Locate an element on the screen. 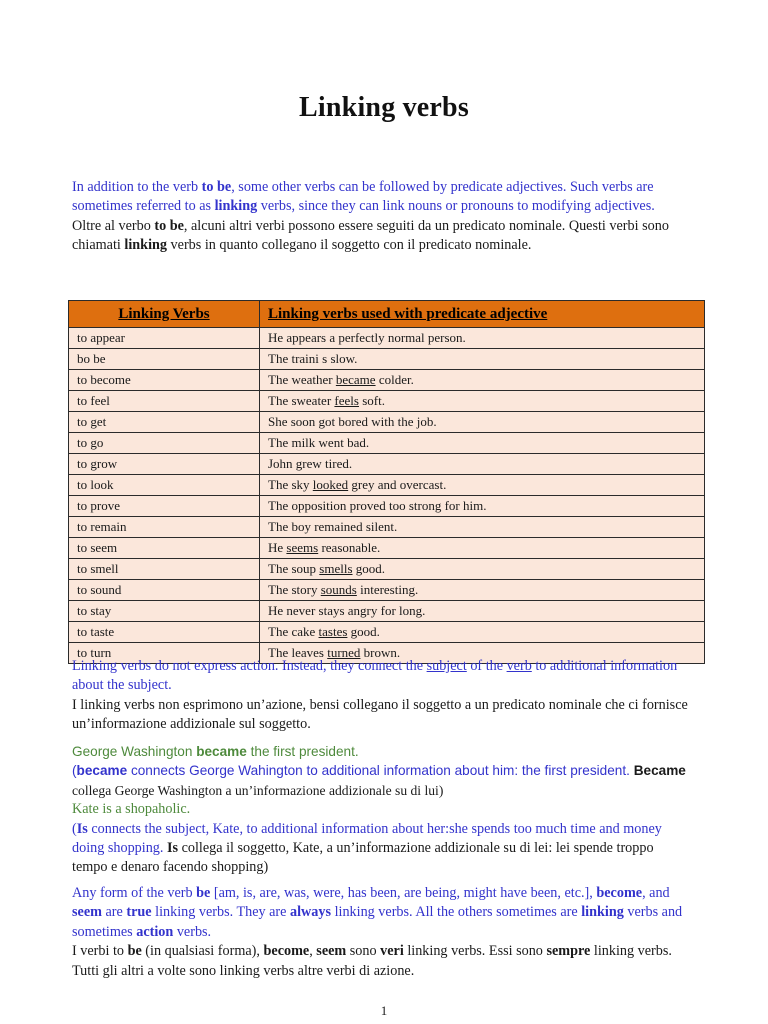 This screenshot has width=768, height=1024. sum-it-p4: sono is located at coordinates (363, 951).